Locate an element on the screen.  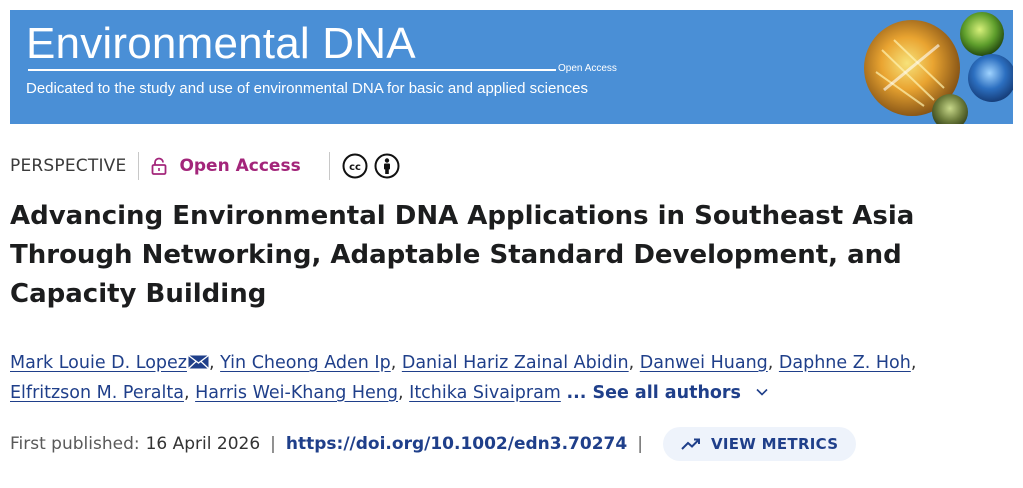
banner-open-access-tag: Open Access is located at coordinates (587, 68).